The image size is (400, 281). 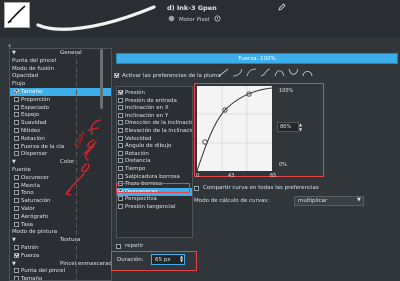 What do you see at coordinates (302, 127) in the screenshot?
I see `point-value-spinner-icon: ▲ ▼` at bounding box center [302, 127].